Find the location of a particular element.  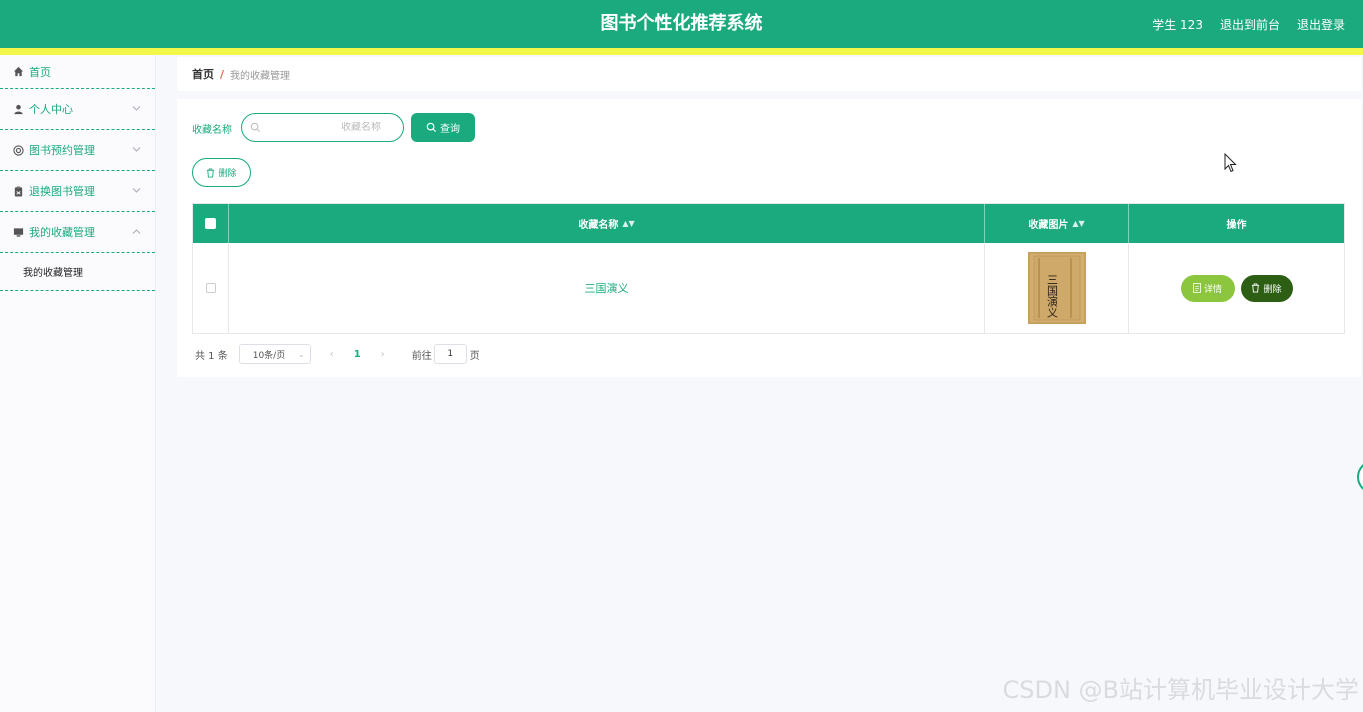

pagination: 共 1 条 10条/页 ⌄ ‹ 1 › 前往 页 is located at coordinates (337, 354).